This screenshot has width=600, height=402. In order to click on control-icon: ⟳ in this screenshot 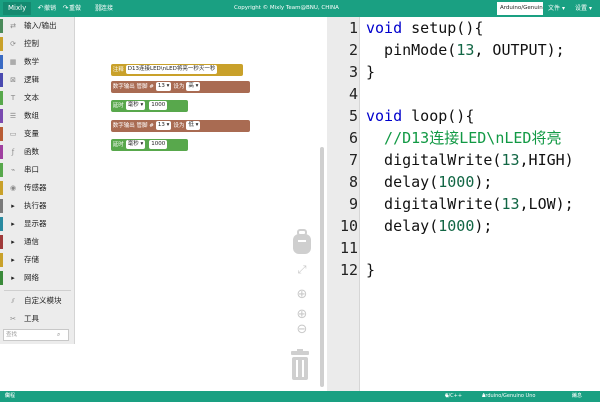, I will do `click(13, 44)`.